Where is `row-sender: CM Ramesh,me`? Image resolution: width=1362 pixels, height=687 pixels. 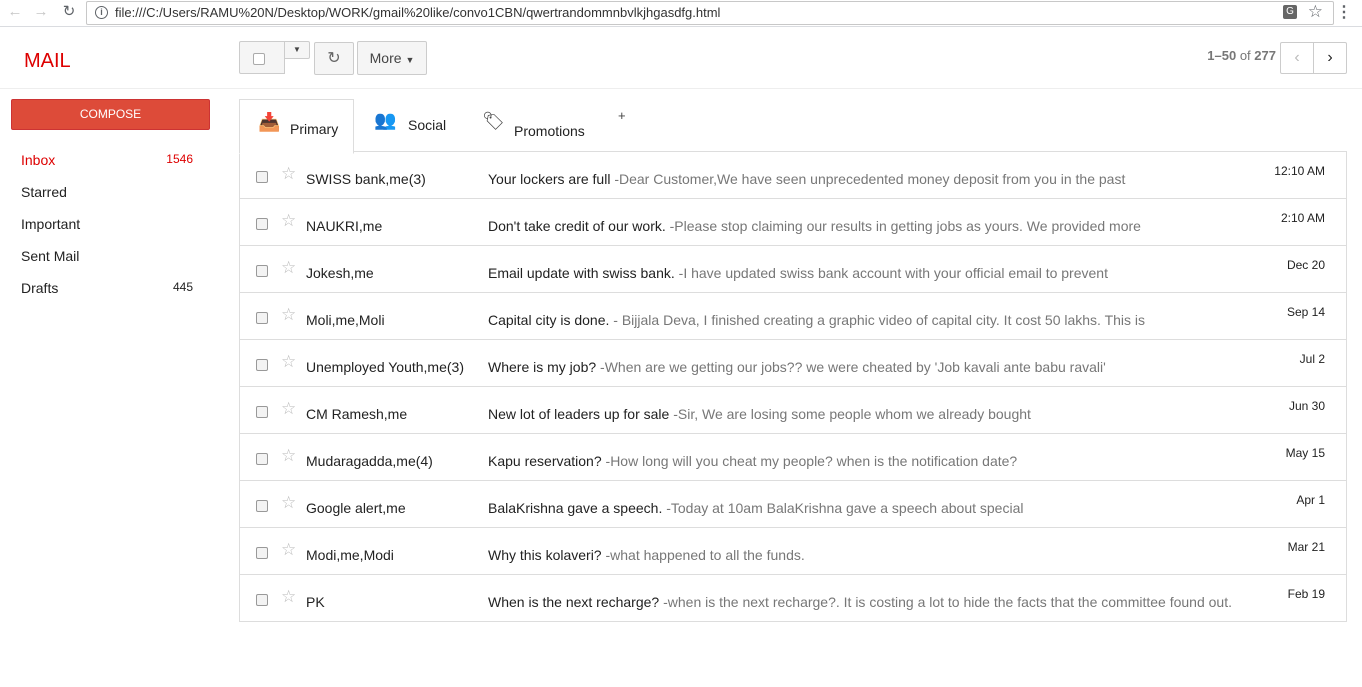 row-sender: CM Ramesh,me is located at coordinates (357, 414).